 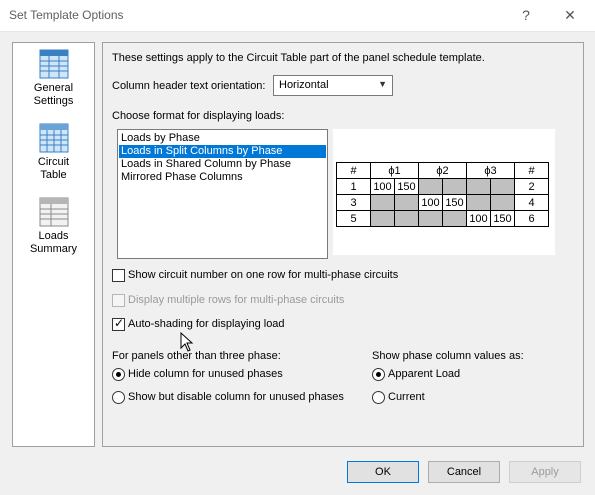 I want to click on circuit-one-row-checkbox, so click(x=118, y=275).